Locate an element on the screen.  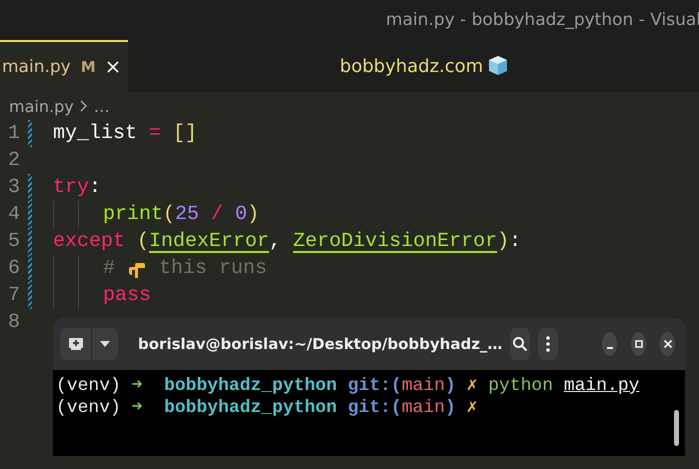
line-number: 6 is located at coordinates (13, 268).